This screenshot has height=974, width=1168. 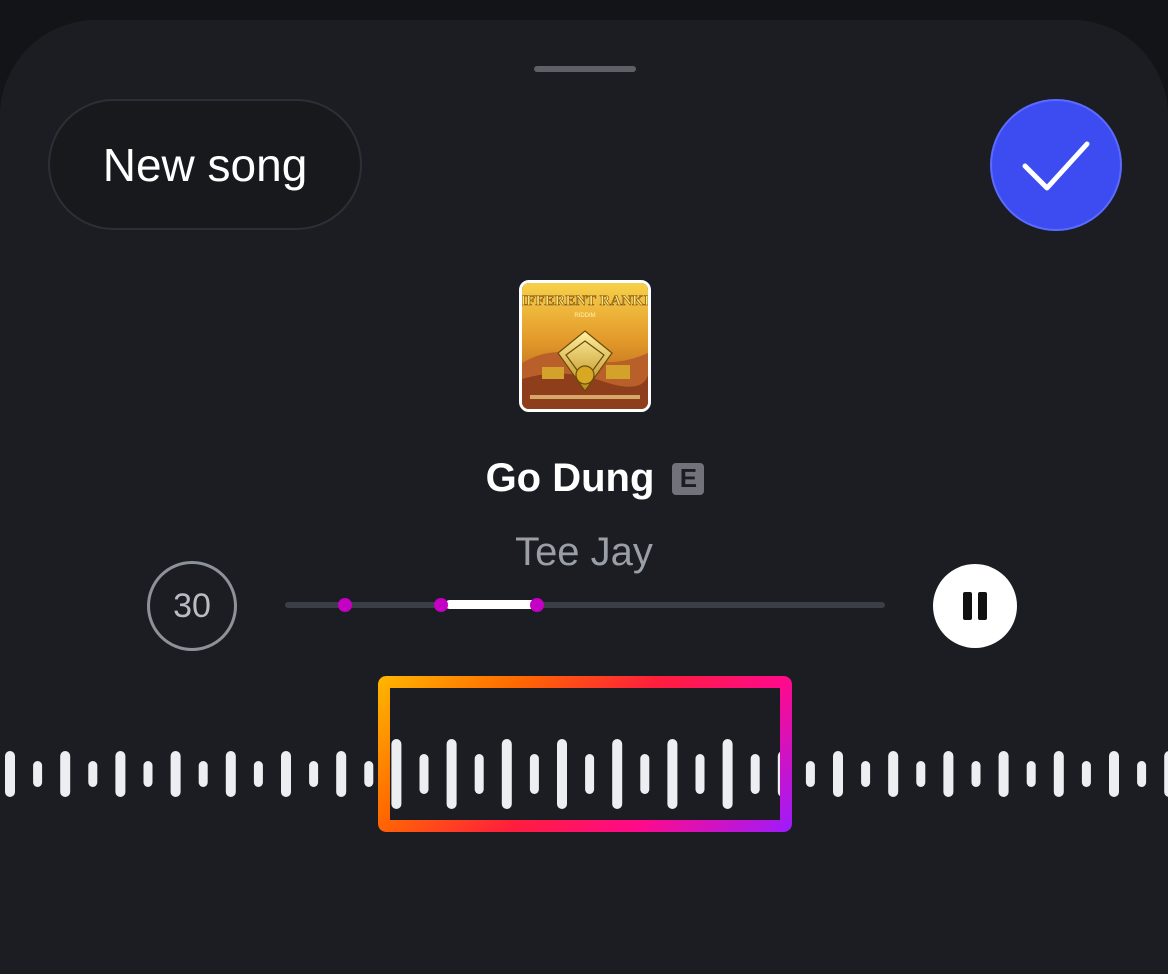 I want to click on pause-icon, so click(x=975, y=606).